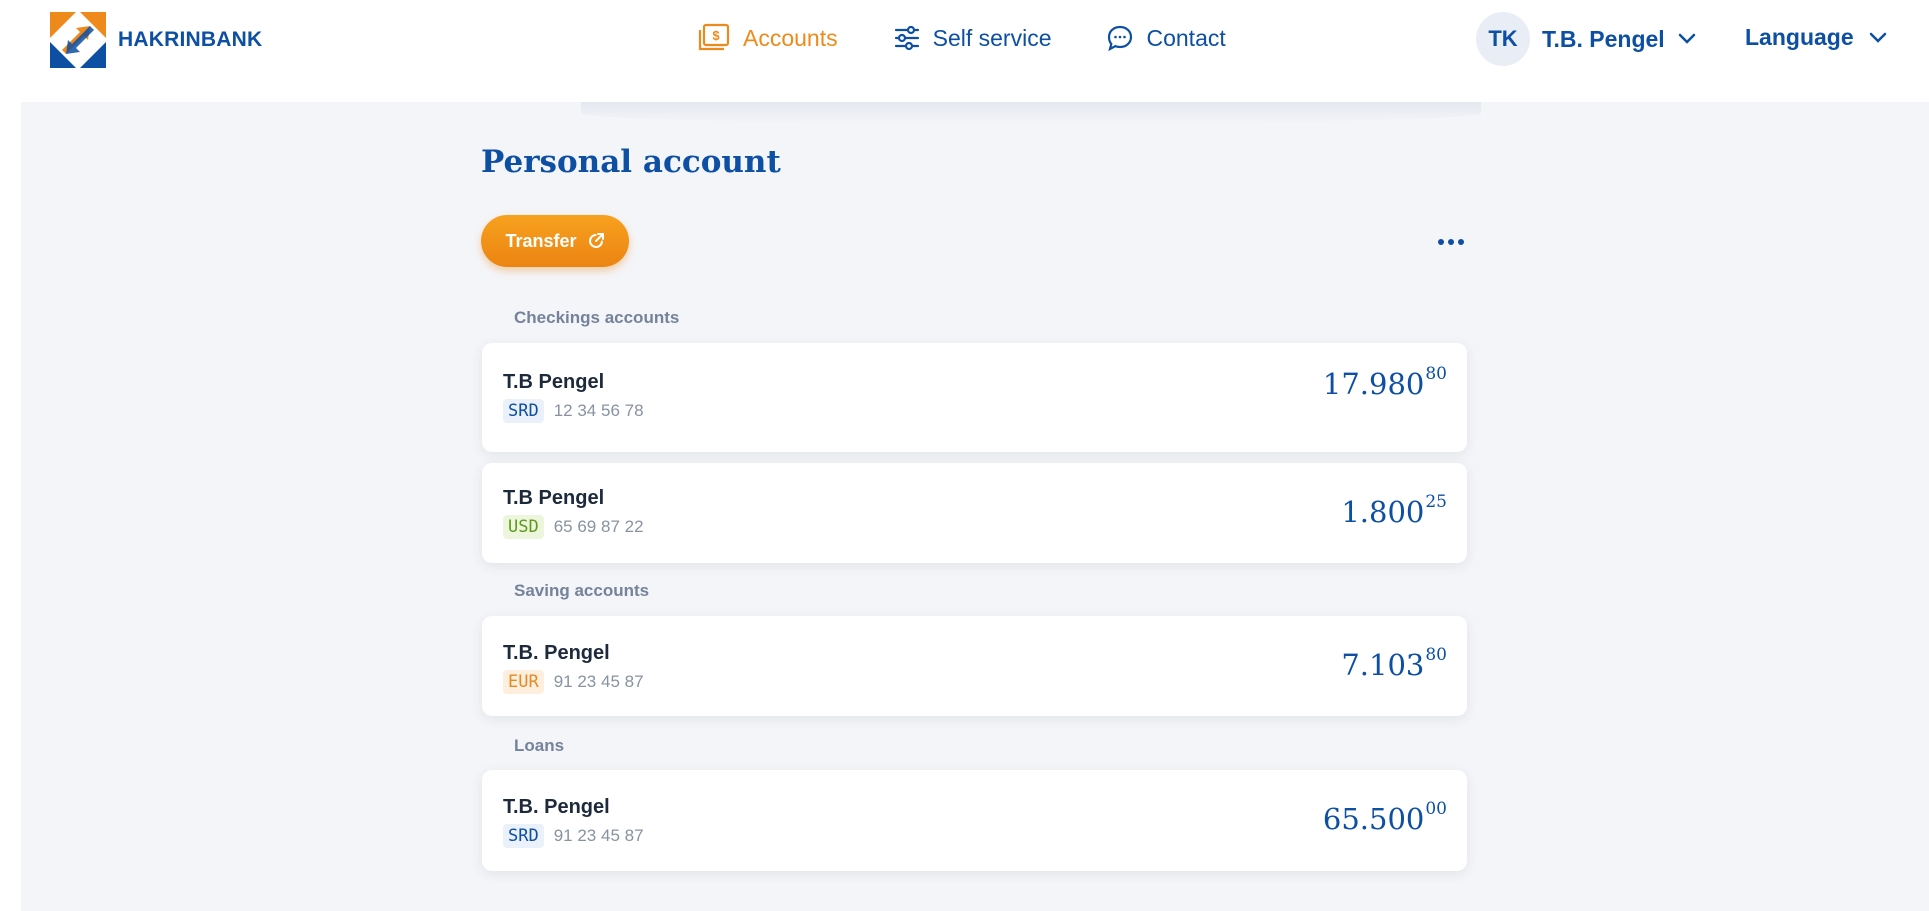  I want to click on nav-accounts: $ Accounts, so click(767, 68).